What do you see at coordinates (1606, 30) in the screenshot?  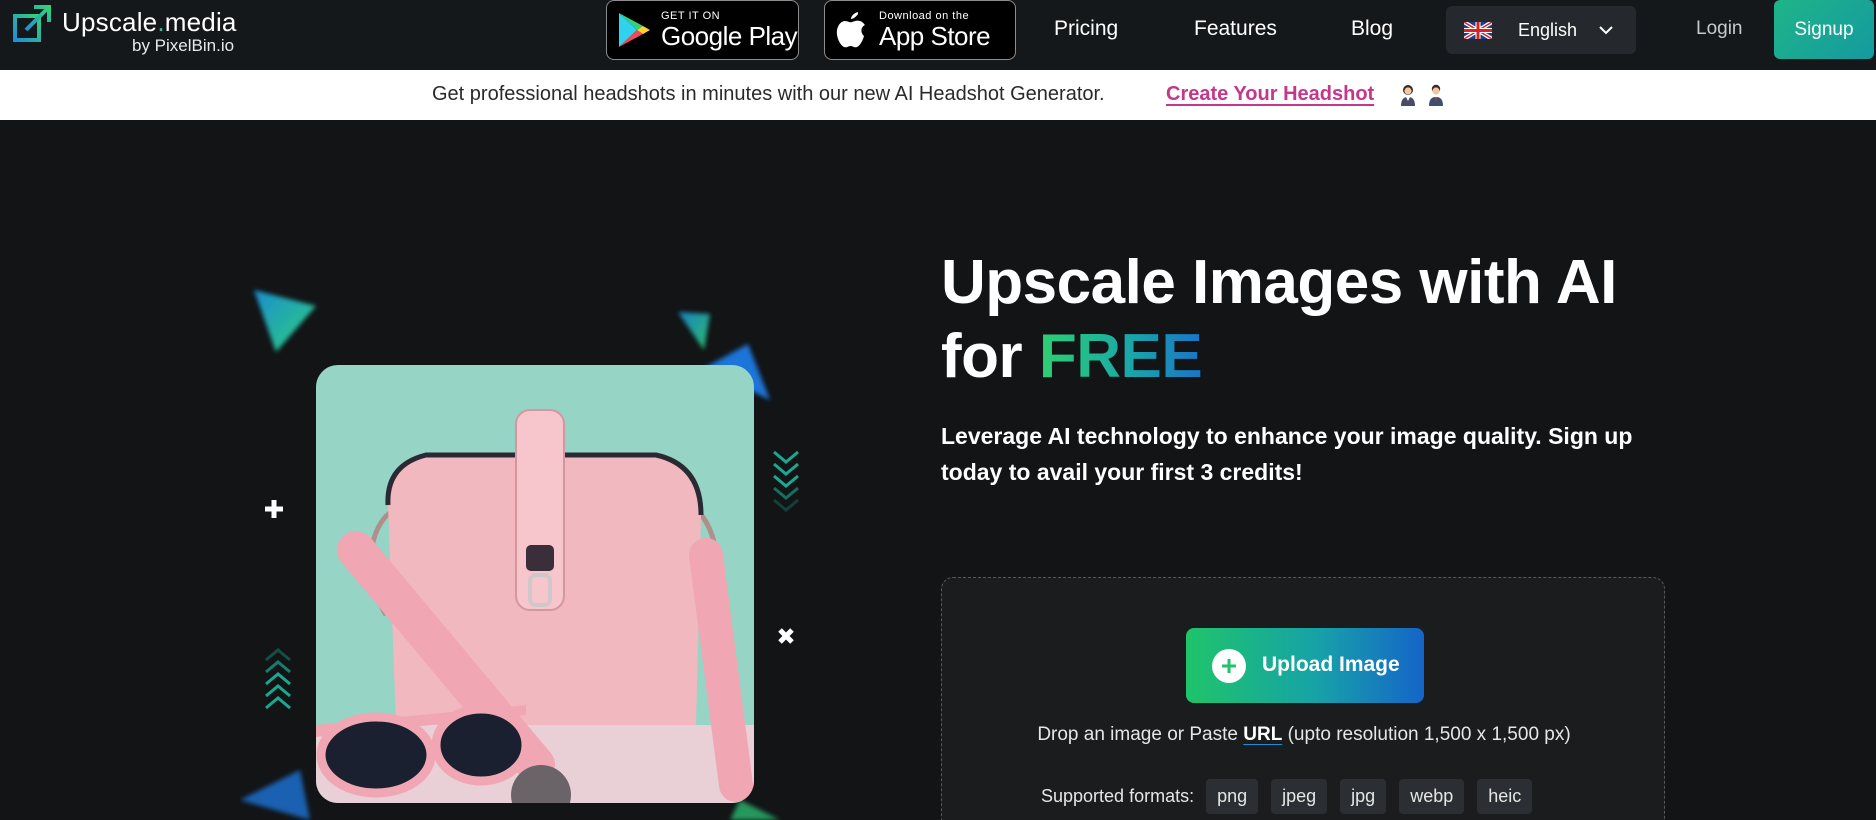 I see `chevron-down-icon` at bounding box center [1606, 30].